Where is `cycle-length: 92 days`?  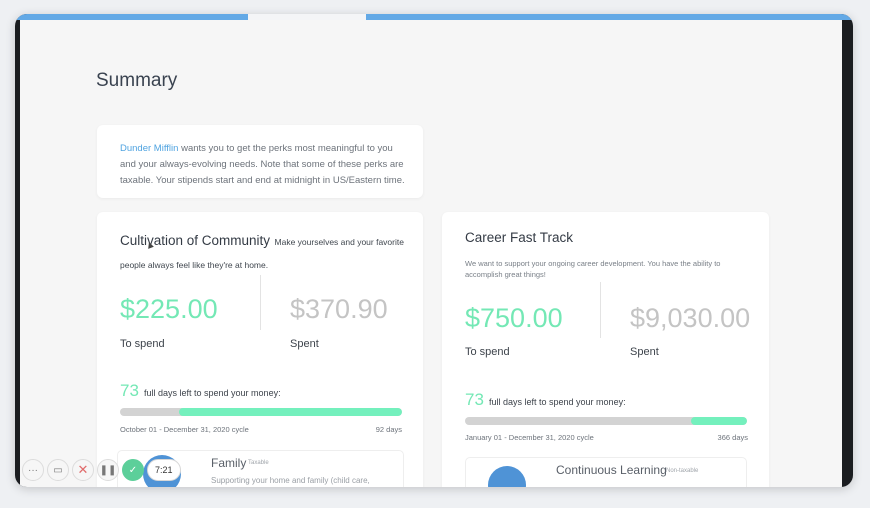
cycle-length: 92 days is located at coordinates (388, 429).